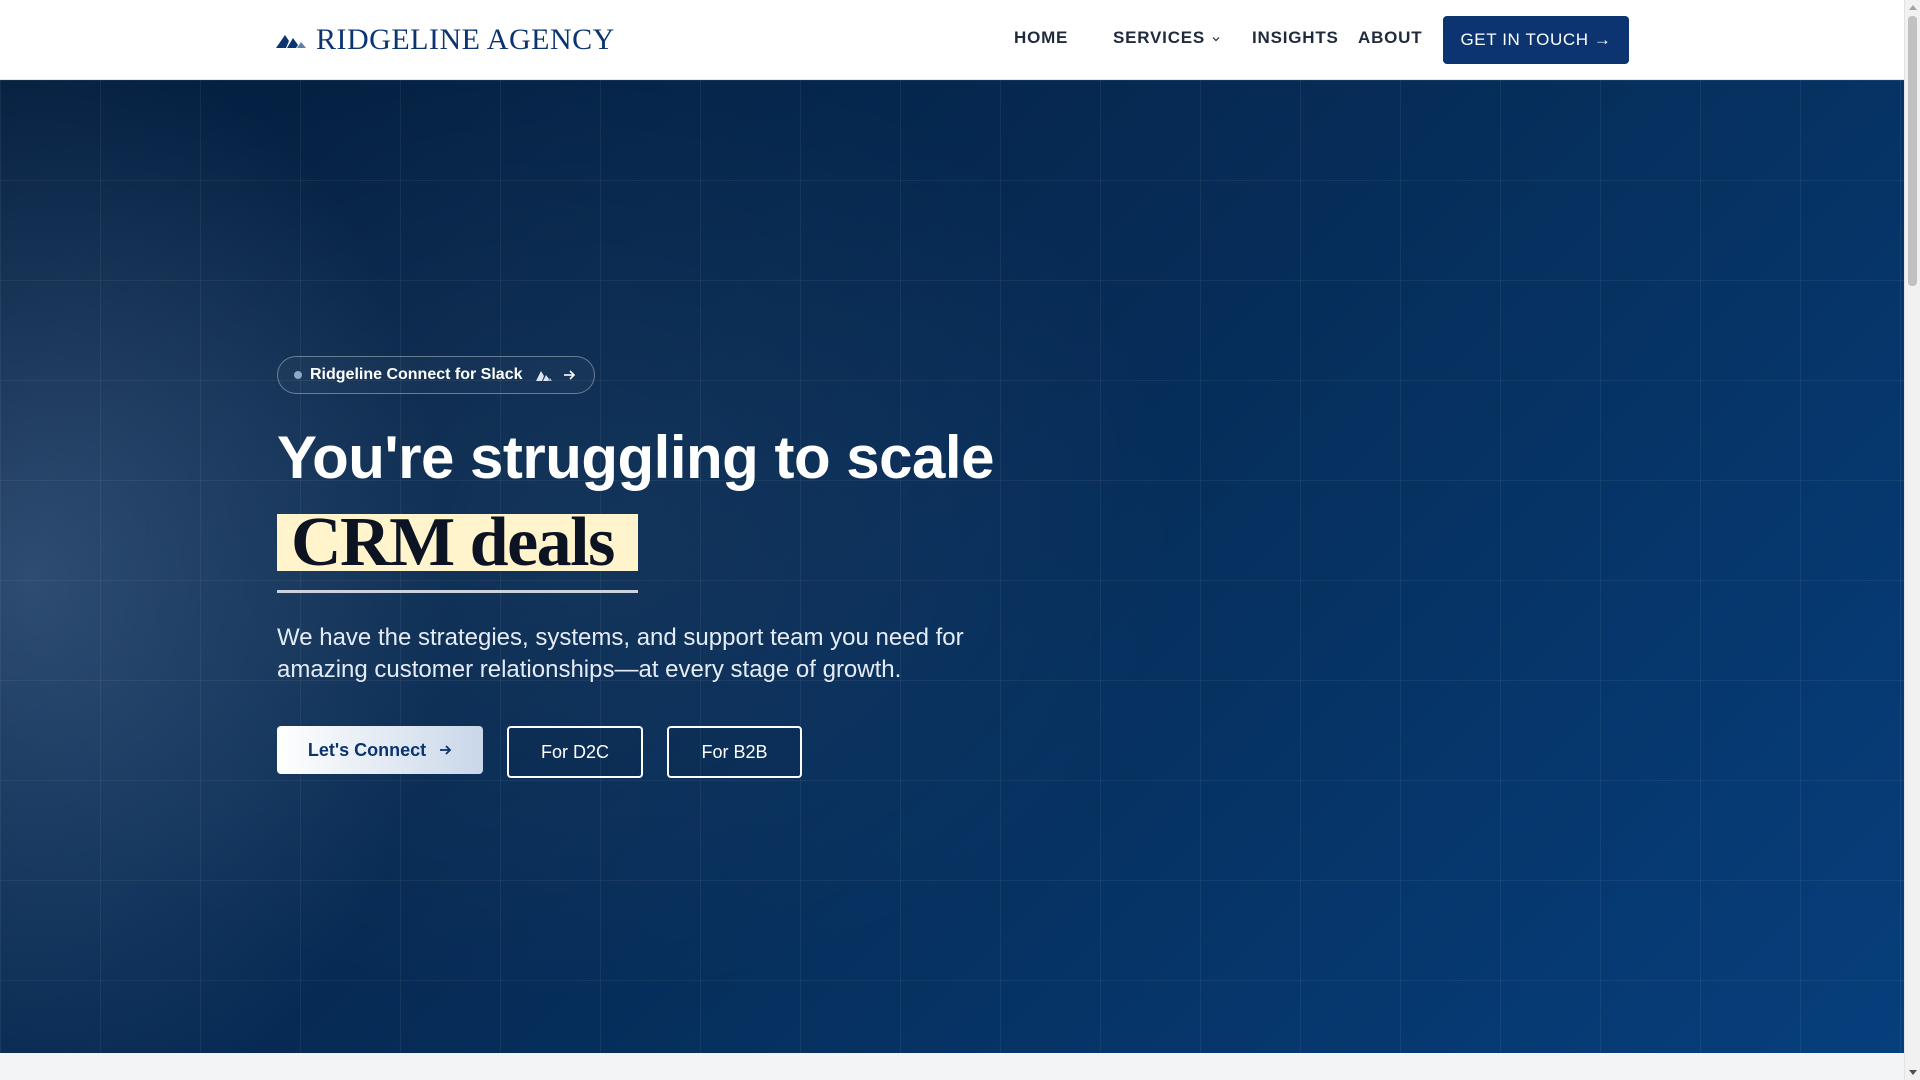  I want to click on lets-connect-button: Let's Connect, so click(380, 750).